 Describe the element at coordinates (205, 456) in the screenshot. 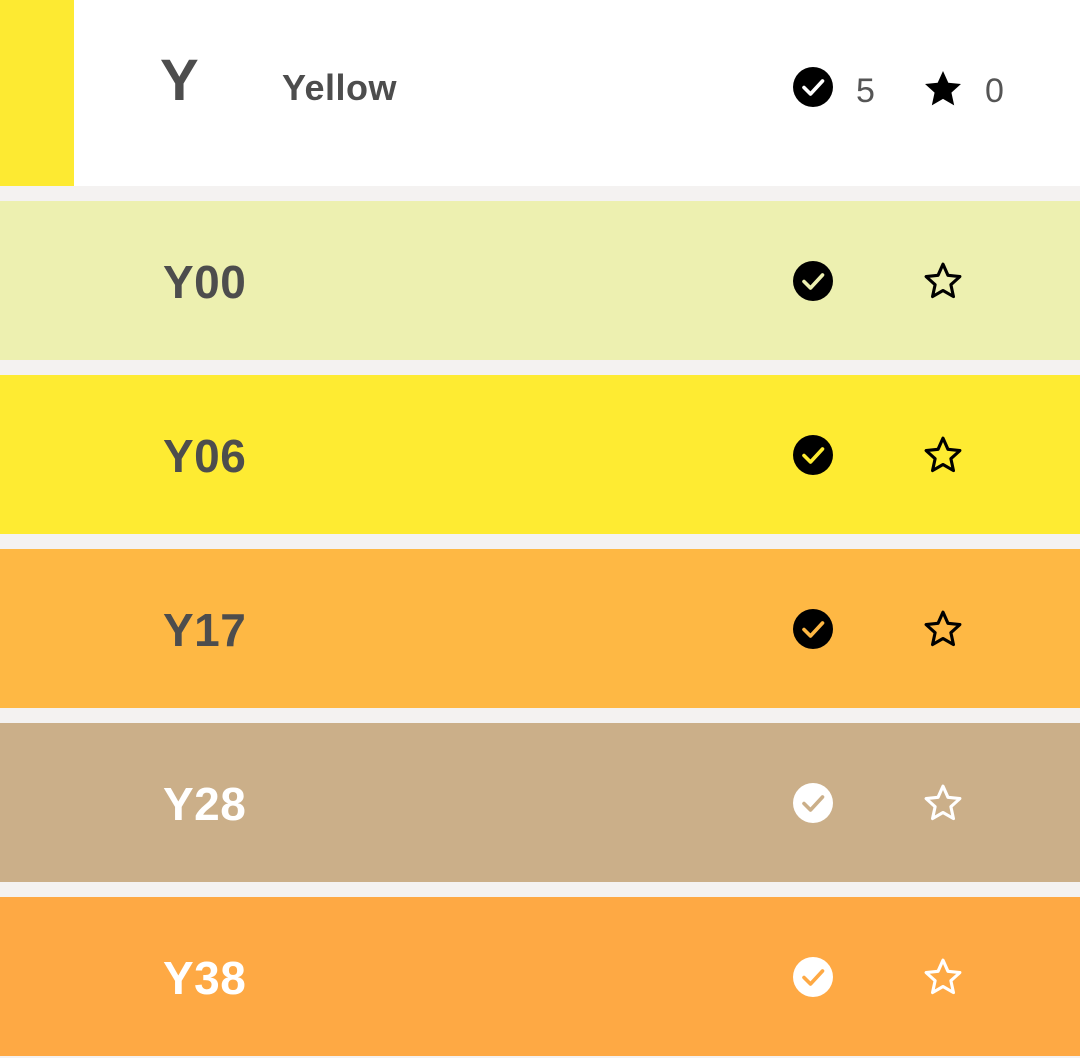

I see `color-code: Y06` at that location.